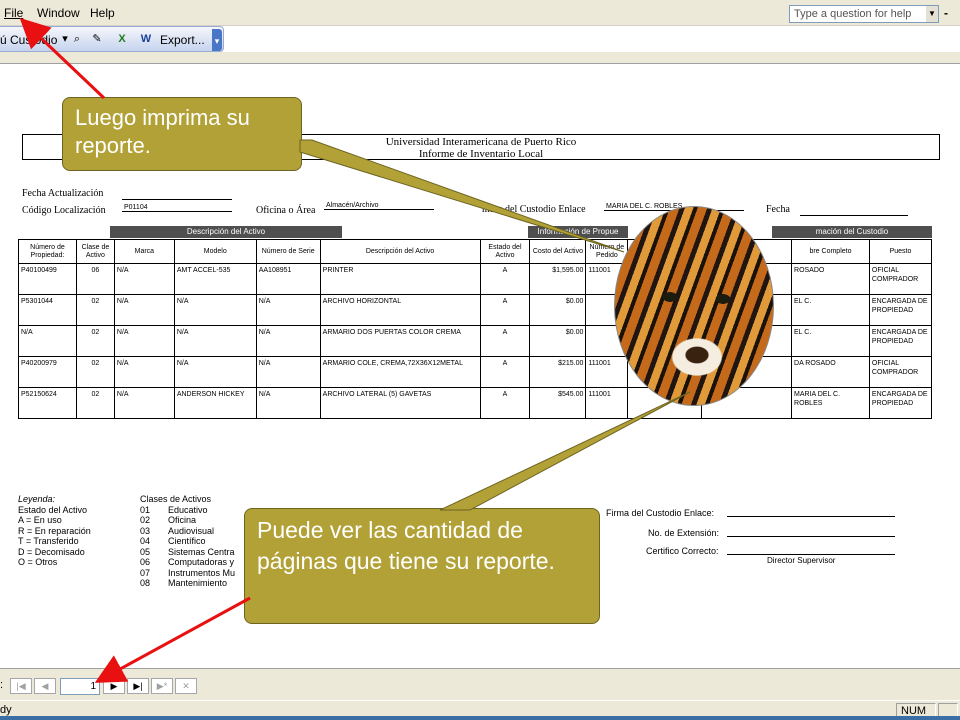 Image resolution: width=960 pixels, height=720 pixels. Describe the element at coordinates (480, 58) in the screenshot. I see `toolbar-separator` at that location.